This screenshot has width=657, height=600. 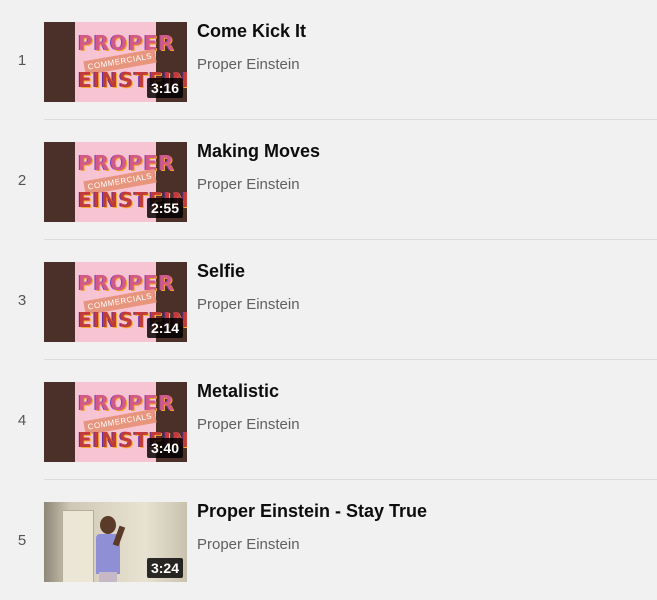 What do you see at coordinates (164, 208) in the screenshot?
I see `duration-badge: 2:55` at bounding box center [164, 208].